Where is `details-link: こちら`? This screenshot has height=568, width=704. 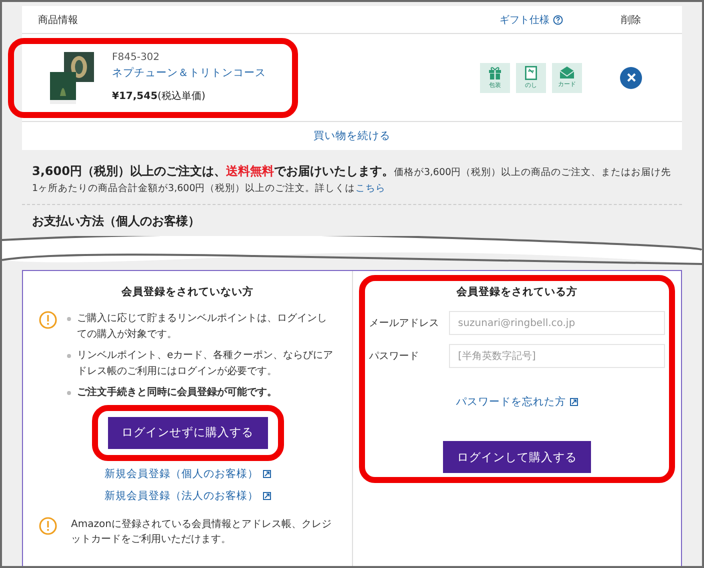
details-link: こちら is located at coordinates (370, 188).